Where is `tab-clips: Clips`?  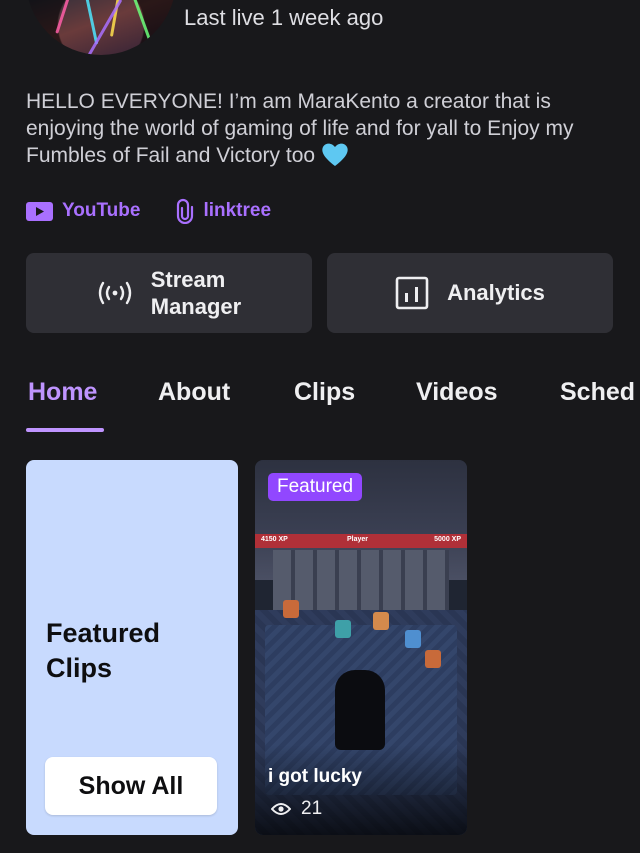 tab-clips: Clips is located at coordinates (324, 392).